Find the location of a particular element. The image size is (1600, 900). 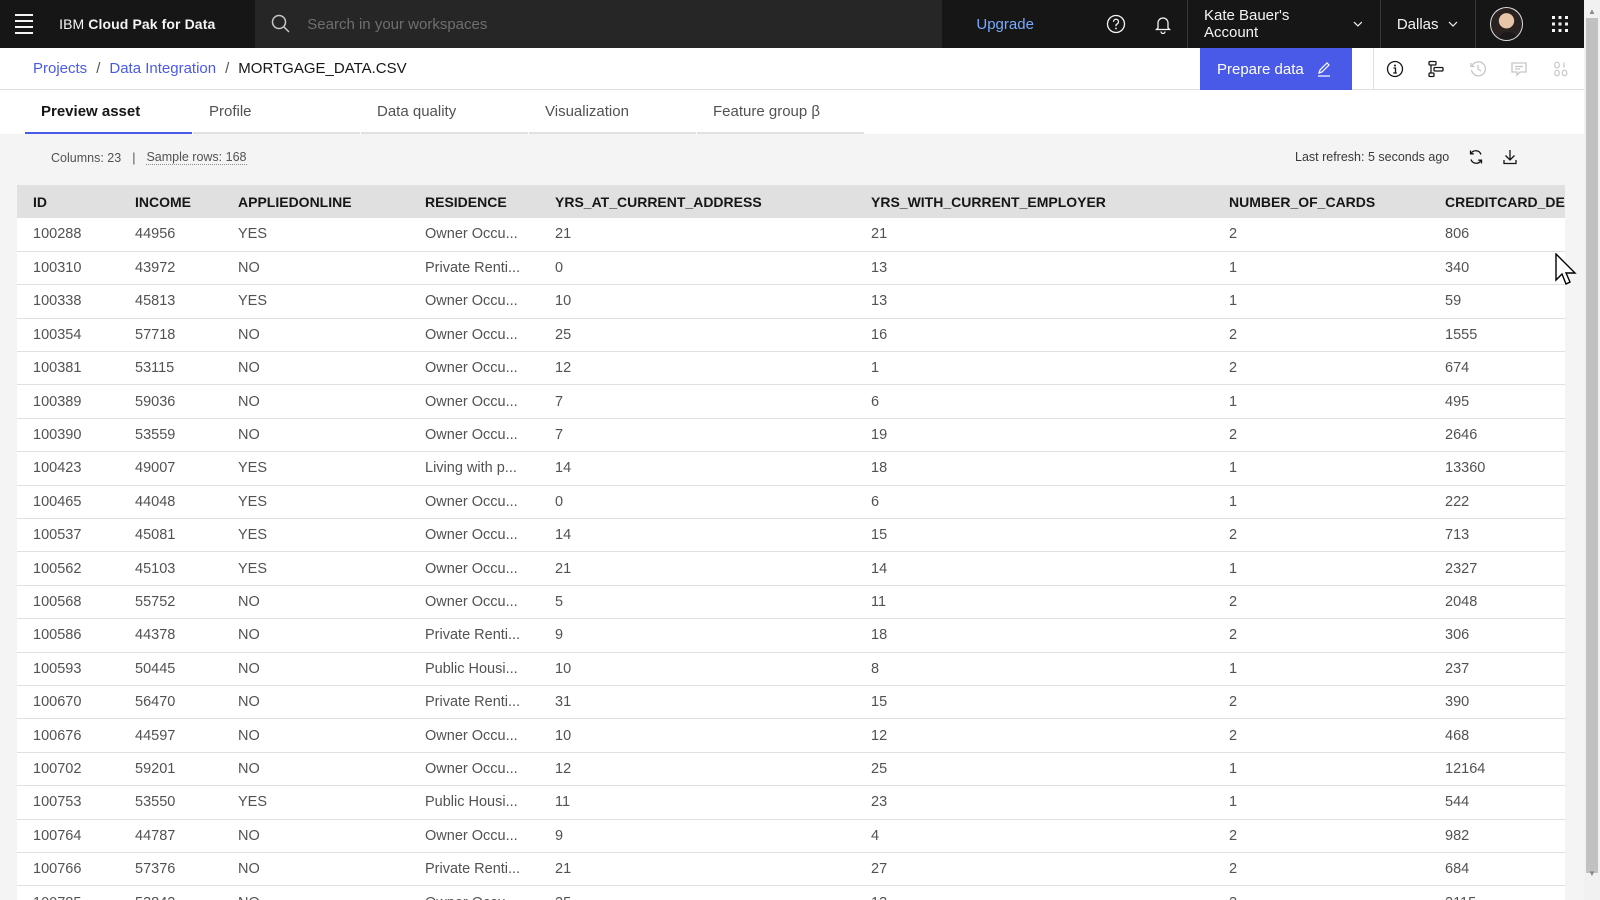

tab-data-quality: Data quality is located at coordinates (444, 112).